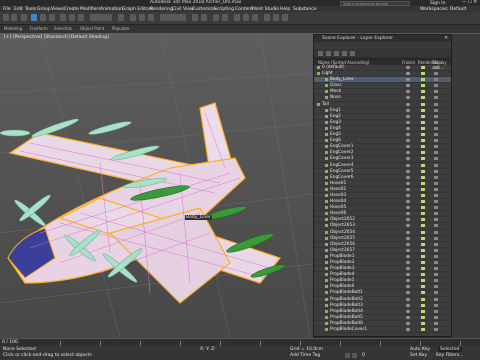  I want to click on time-slider-position: 0 / 100, so click(10, 342).